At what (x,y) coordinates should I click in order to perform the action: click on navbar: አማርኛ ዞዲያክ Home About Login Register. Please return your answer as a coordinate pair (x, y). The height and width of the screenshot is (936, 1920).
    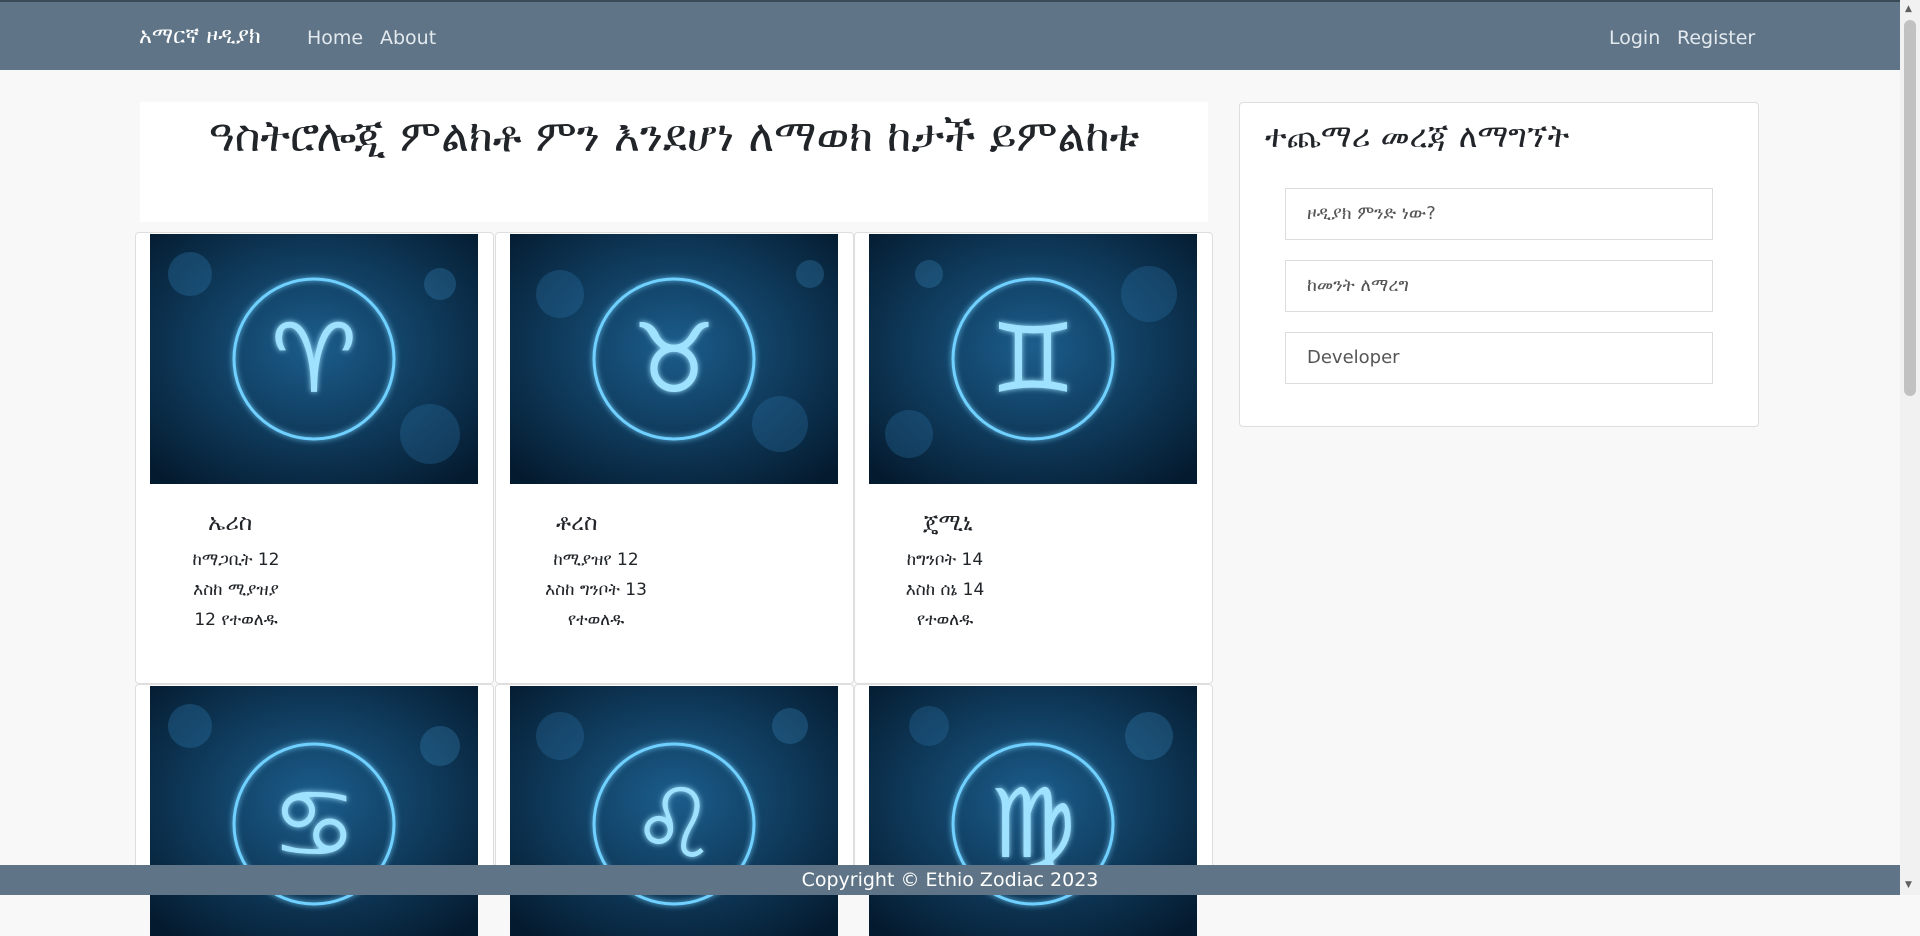
    Looking at the image, I should click on (950, 35).